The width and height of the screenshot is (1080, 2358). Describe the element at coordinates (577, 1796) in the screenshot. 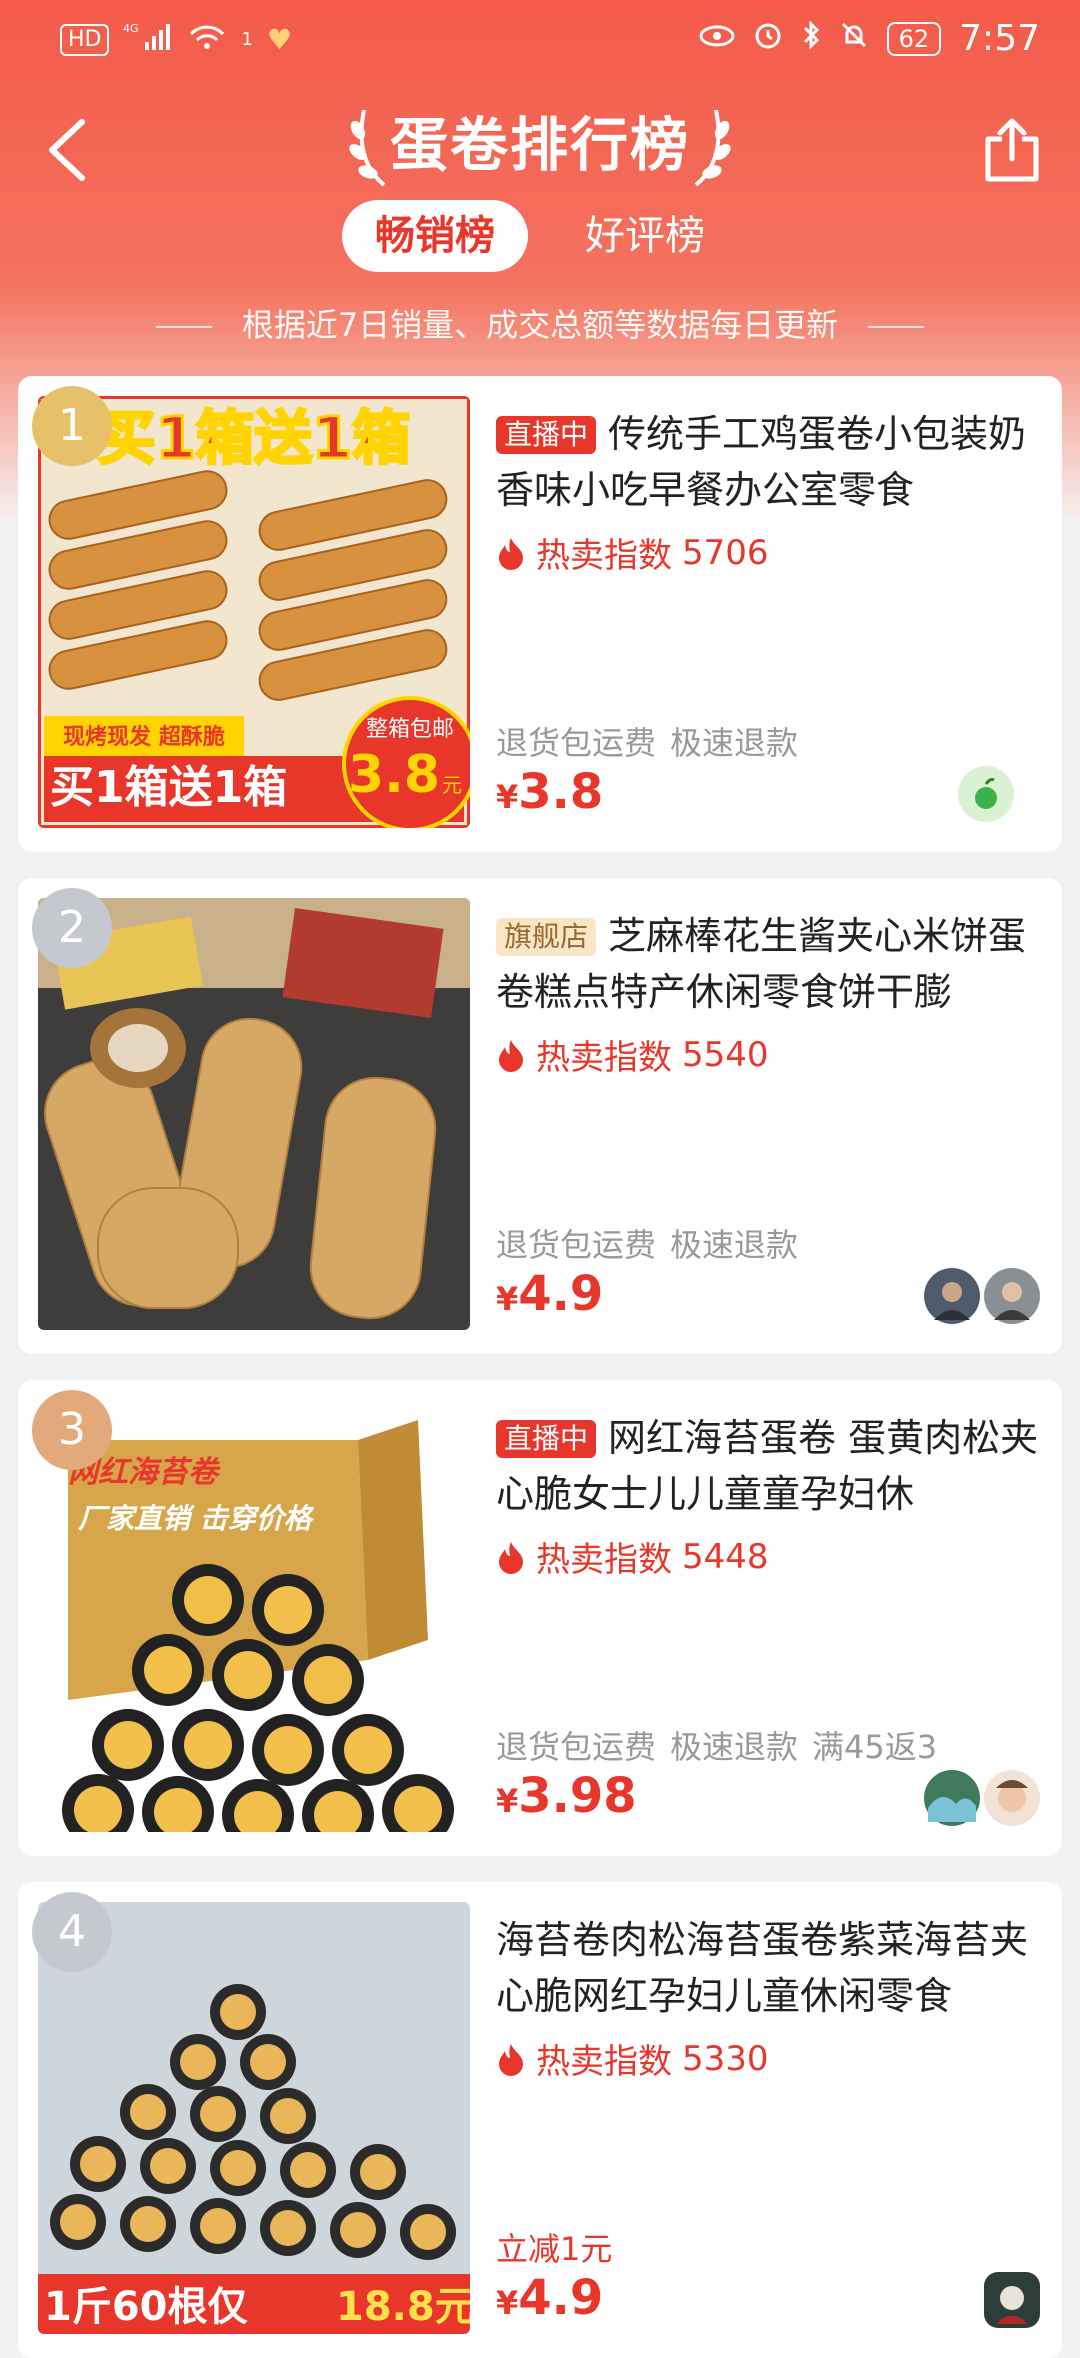

I see `price-value: 3.98` at that location.